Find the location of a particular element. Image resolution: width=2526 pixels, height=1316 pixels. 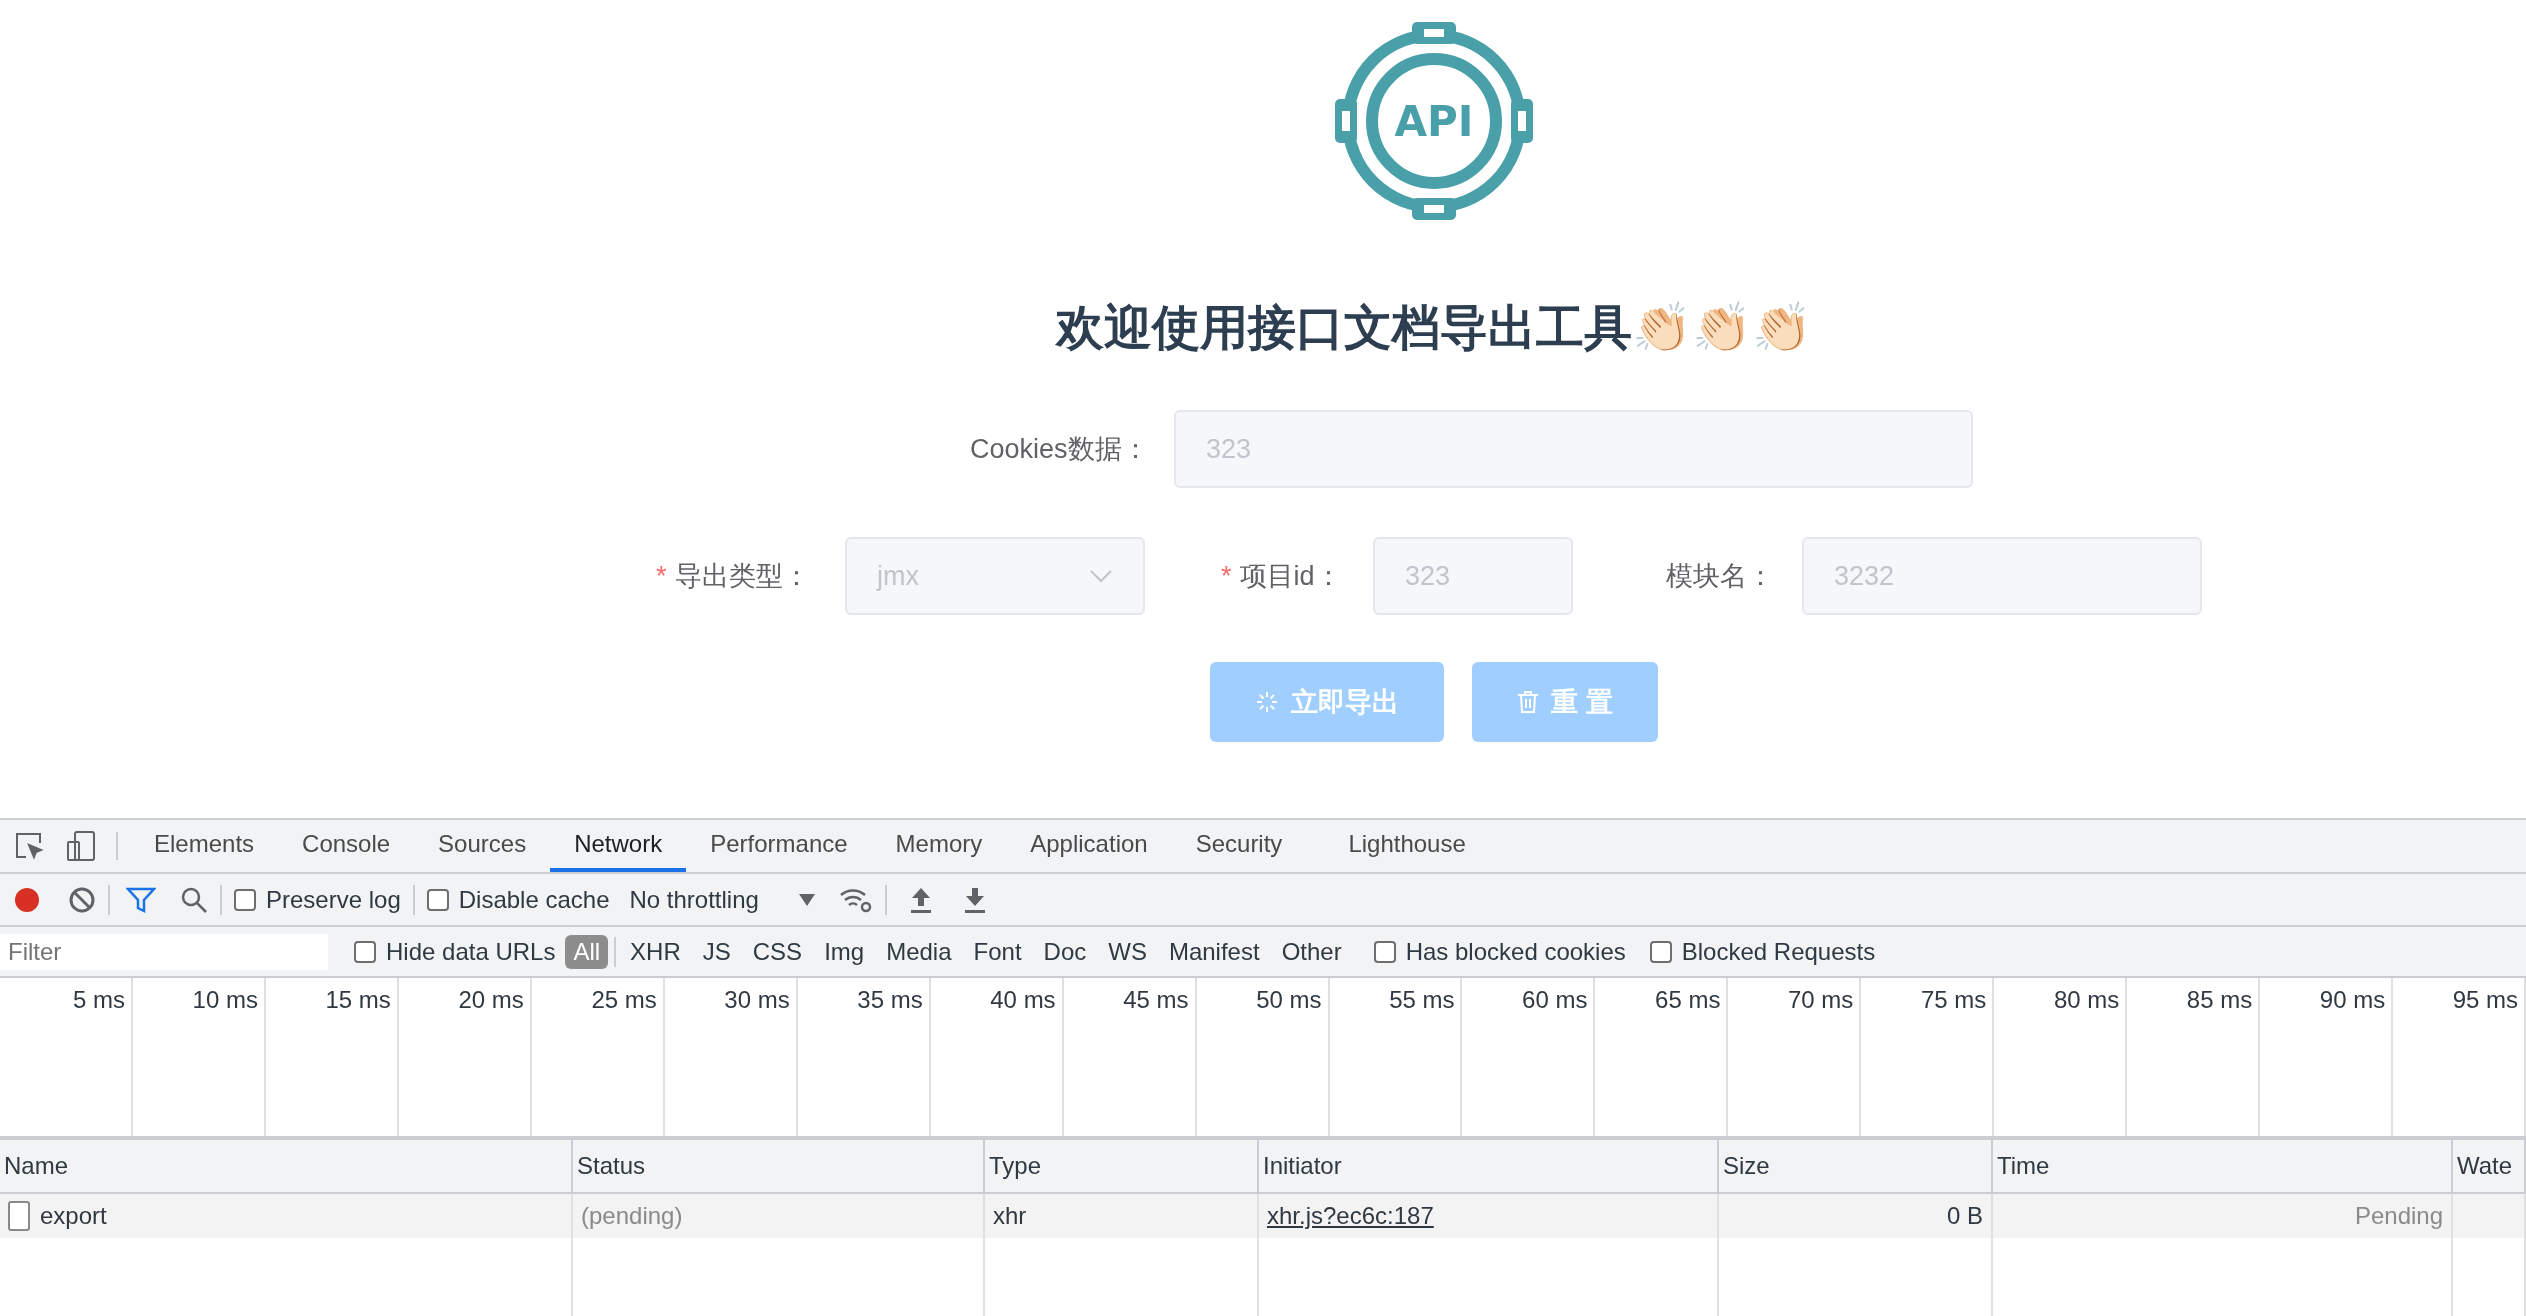

type-filter: CSS is located at coordinates (777, 951).